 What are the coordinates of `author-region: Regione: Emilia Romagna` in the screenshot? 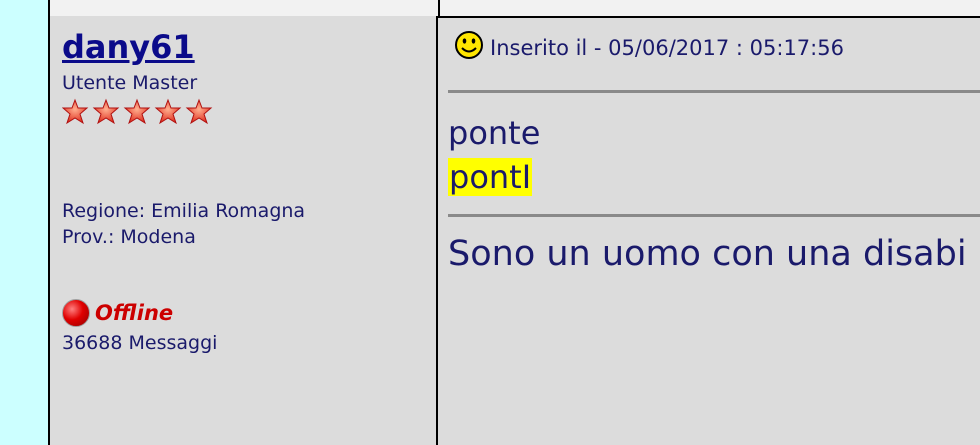 It's located at (184, 211).